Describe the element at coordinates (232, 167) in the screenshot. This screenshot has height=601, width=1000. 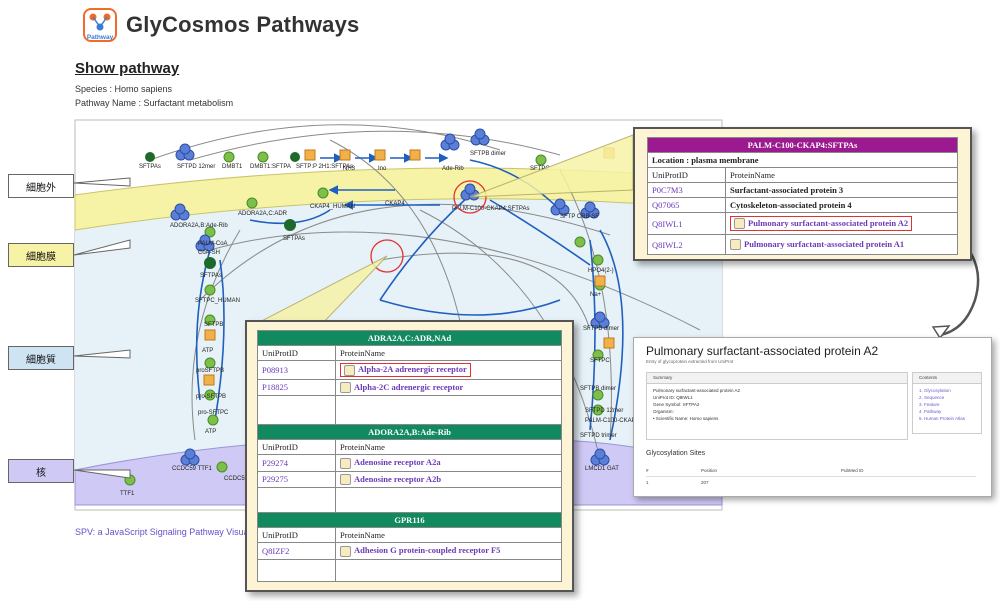
I see `svg-text: DMBT1` at that location.